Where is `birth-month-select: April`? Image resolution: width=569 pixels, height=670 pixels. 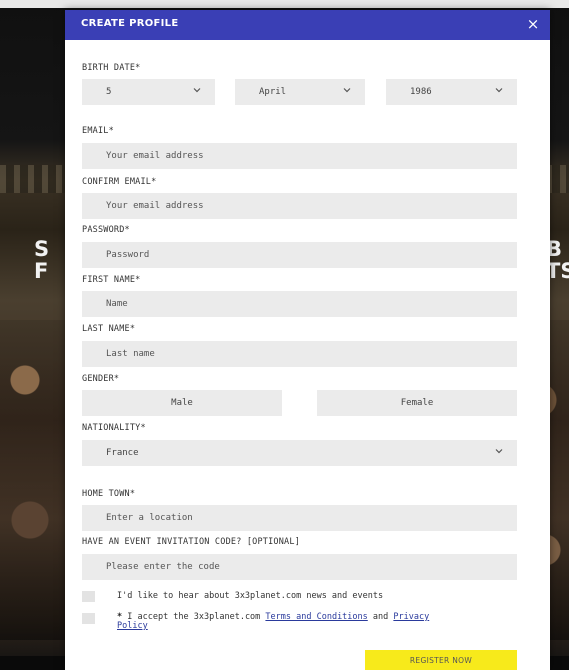 birth-month-select: April is located at coordinates (300, 92).